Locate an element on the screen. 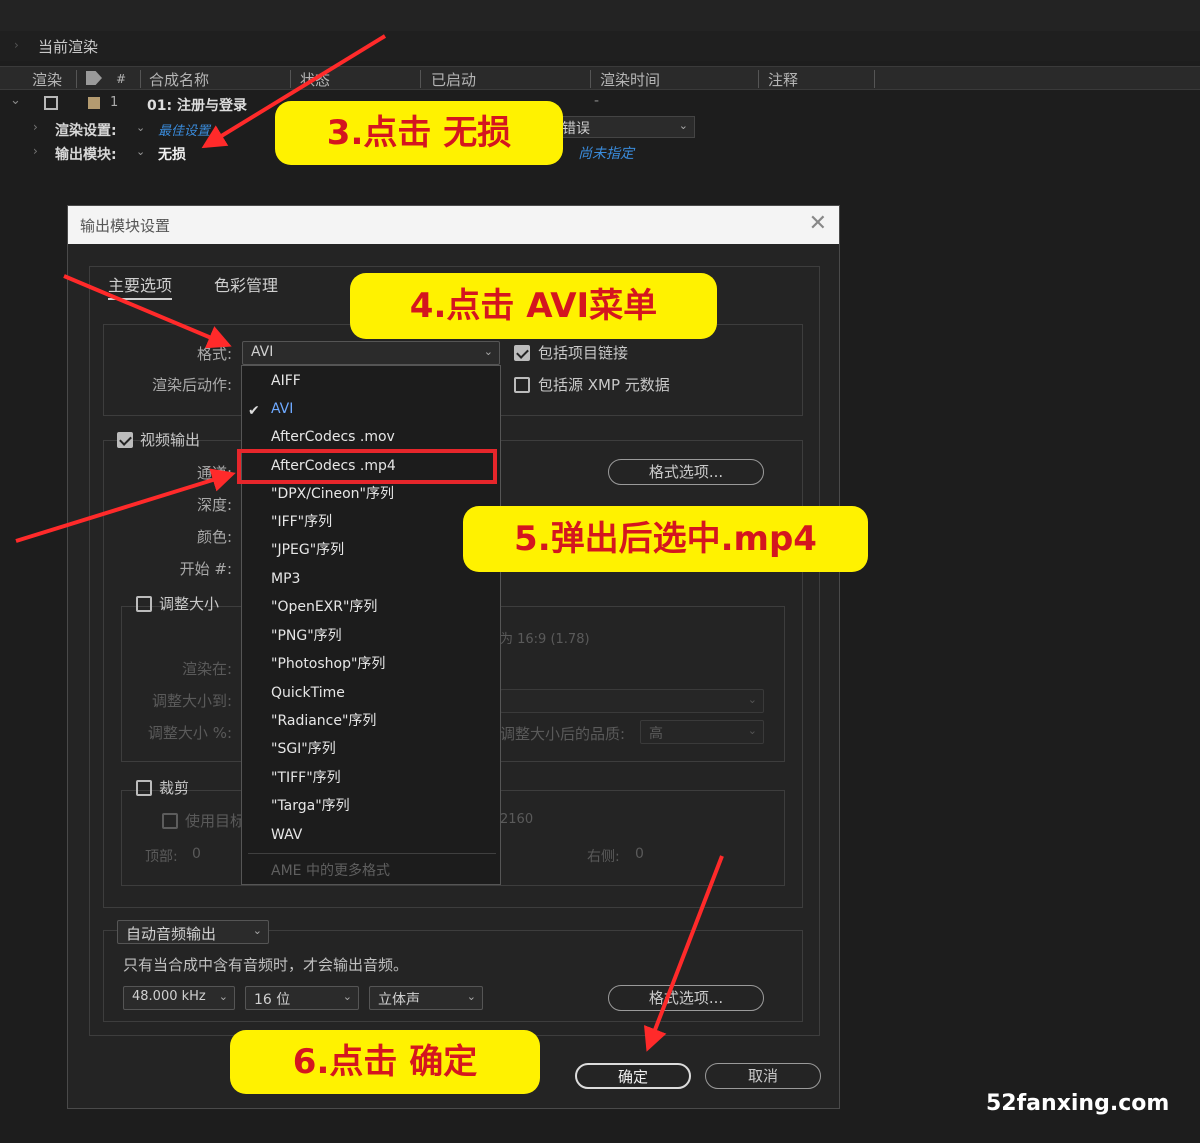 The width and height of the screenshot is (1200, 1143). annotation-step4: 4.点击 AVI菜单 is located at coordinates (533, 306).